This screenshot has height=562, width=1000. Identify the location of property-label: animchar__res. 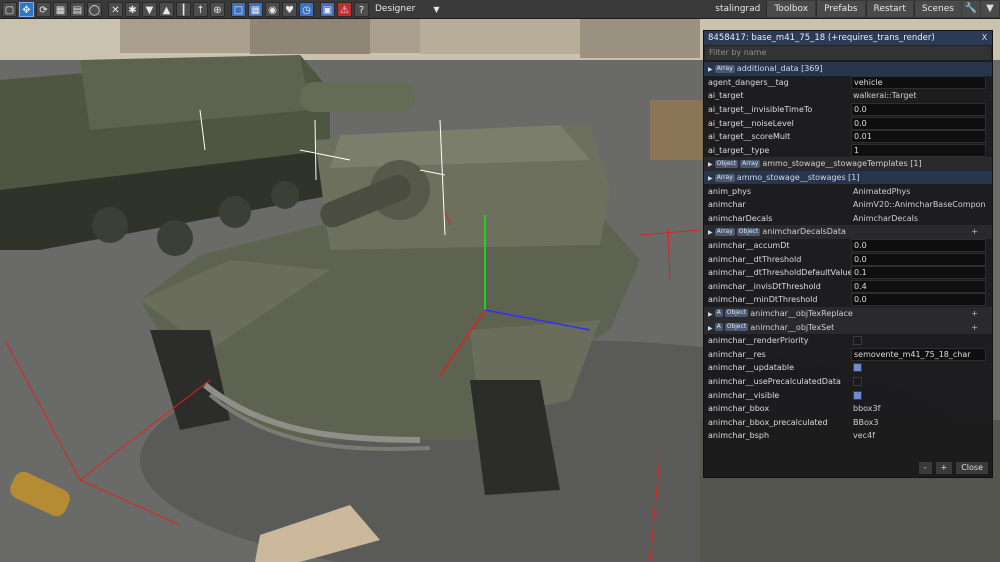
(737, 354).